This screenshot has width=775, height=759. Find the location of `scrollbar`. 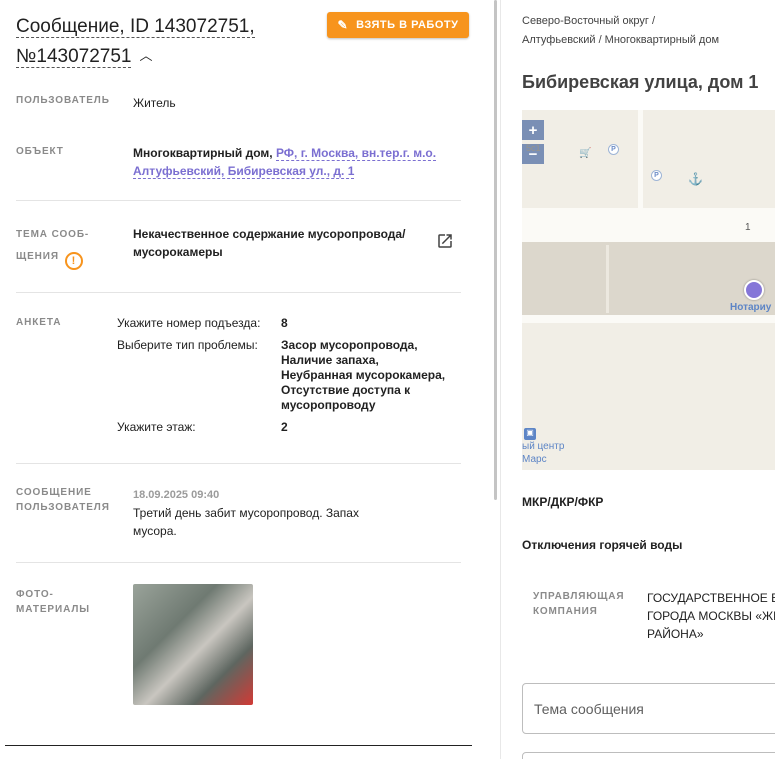

scrollbar is located at coordinates (495, 250).